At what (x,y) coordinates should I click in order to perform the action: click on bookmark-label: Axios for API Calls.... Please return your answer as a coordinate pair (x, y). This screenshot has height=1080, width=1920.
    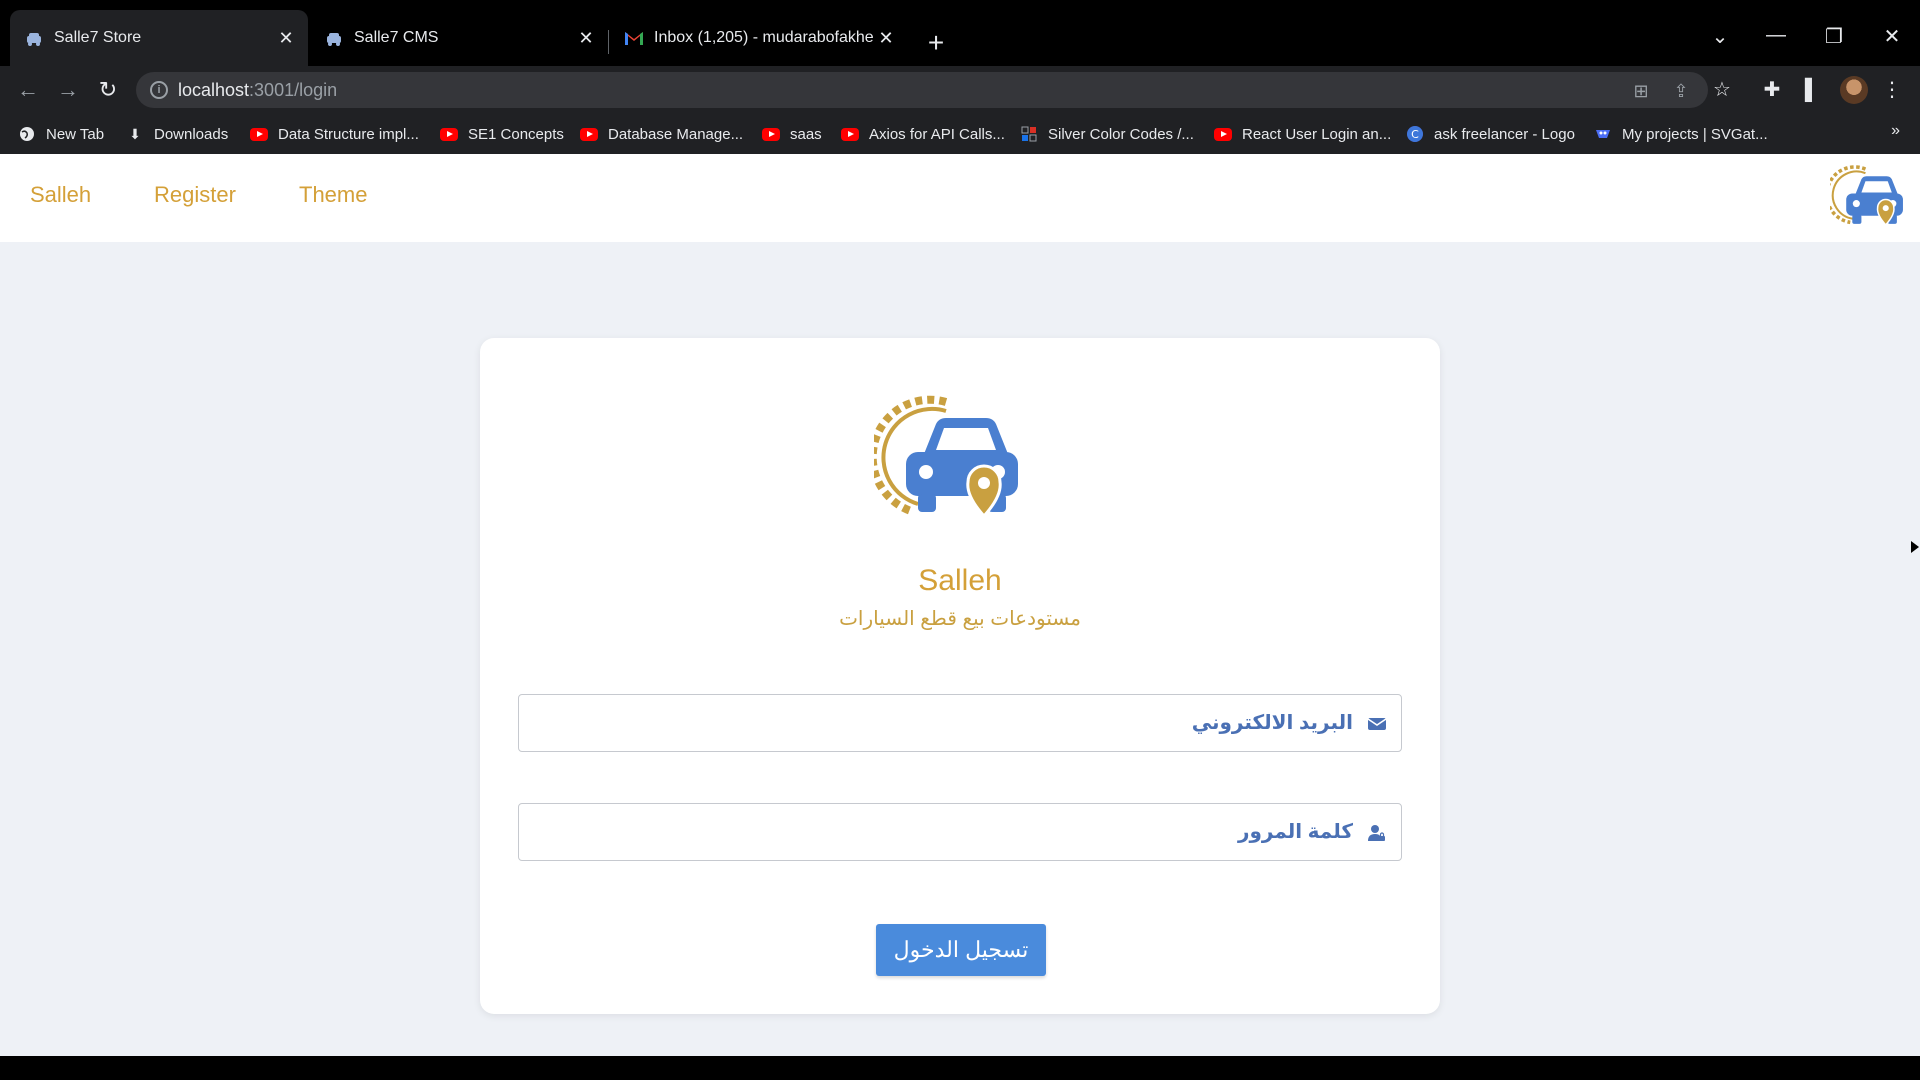
    Looking at the image, I should click on (937, 134).